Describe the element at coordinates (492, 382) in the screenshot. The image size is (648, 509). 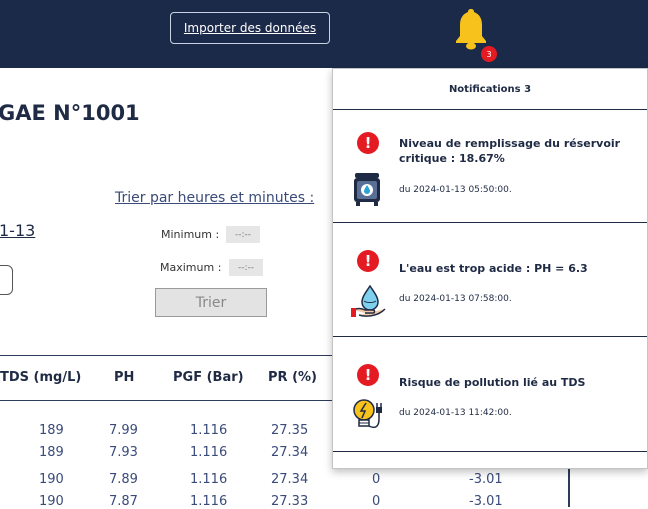
I see `notification-message: Risque de pollution lié au TDS` at that location.